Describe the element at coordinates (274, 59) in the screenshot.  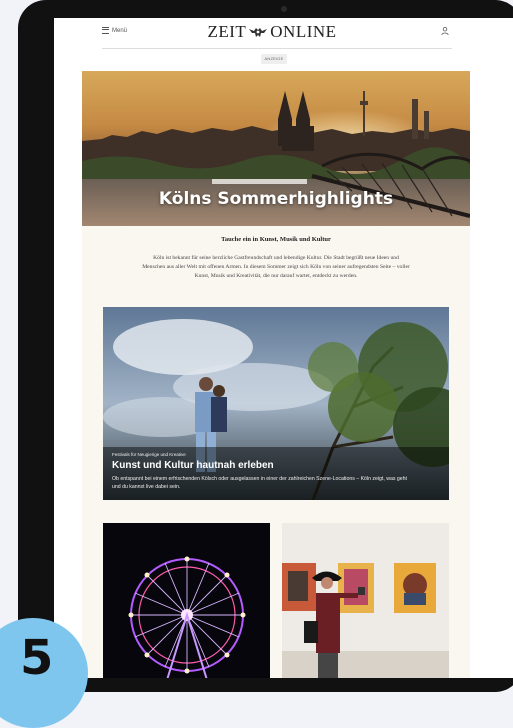
I see `ad-label: ANZEIGE` at that location.